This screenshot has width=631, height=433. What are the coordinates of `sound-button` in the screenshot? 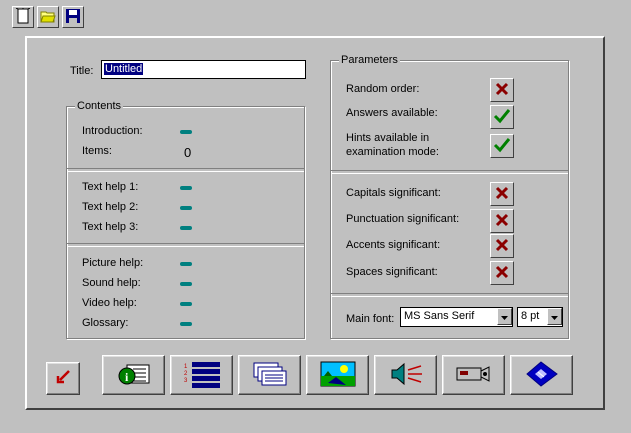 It's located at (405, 375).